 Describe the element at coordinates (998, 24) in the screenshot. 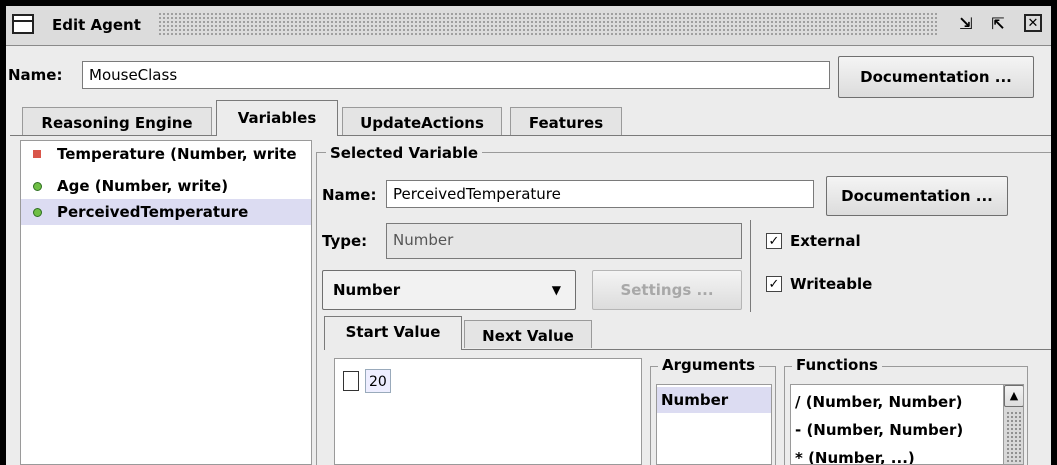

I see `maximize-icon: ⇱` at that location.